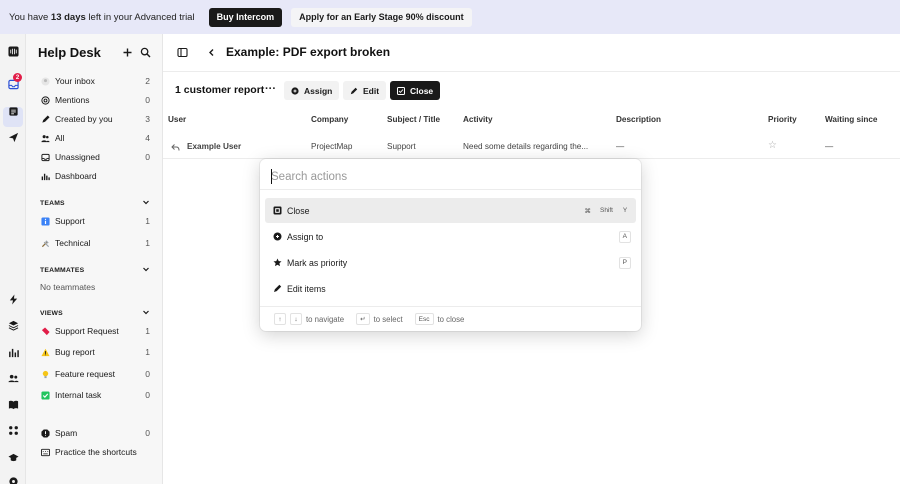 The height and width of the screenshot is (484, 900). Describe the element at coordinates (587, 211) in the screenshot. I see `shortcut-key: ⌘` at that location.